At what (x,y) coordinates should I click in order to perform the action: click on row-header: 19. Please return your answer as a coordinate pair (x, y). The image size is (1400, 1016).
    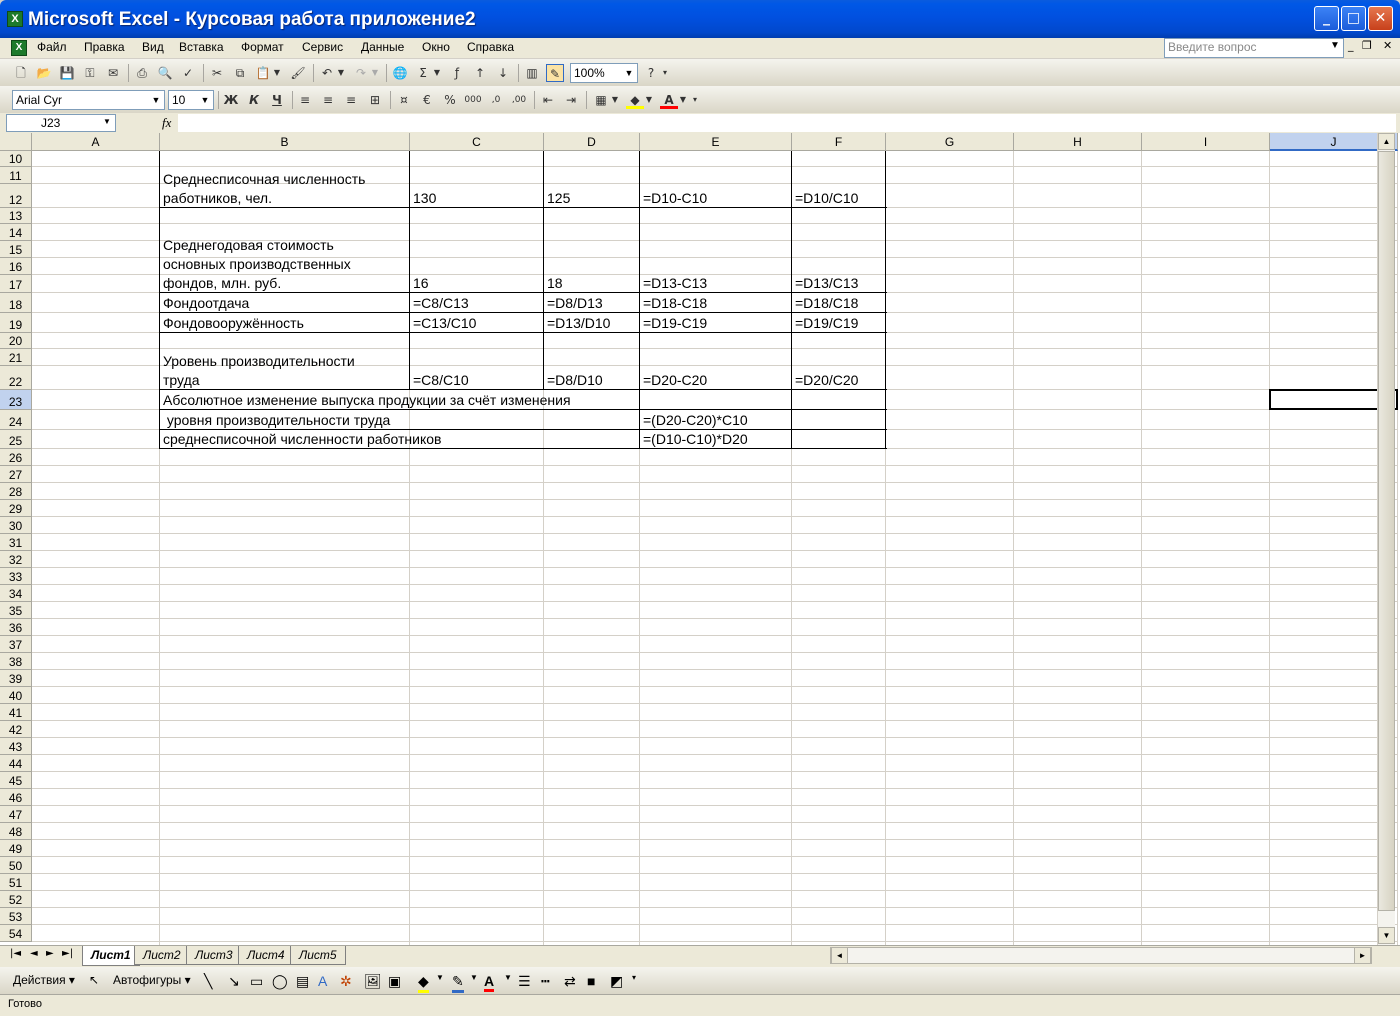
    Looking at the image, I should click on (16, 323).